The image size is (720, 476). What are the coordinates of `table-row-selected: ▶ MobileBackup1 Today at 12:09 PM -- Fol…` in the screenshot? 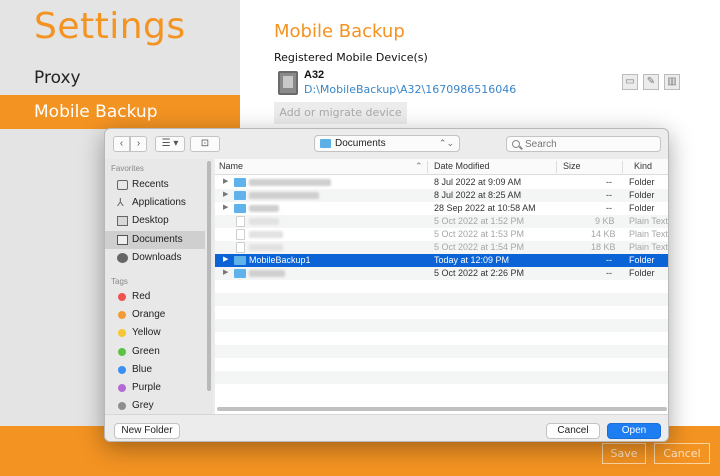 It's located at (441, 260).